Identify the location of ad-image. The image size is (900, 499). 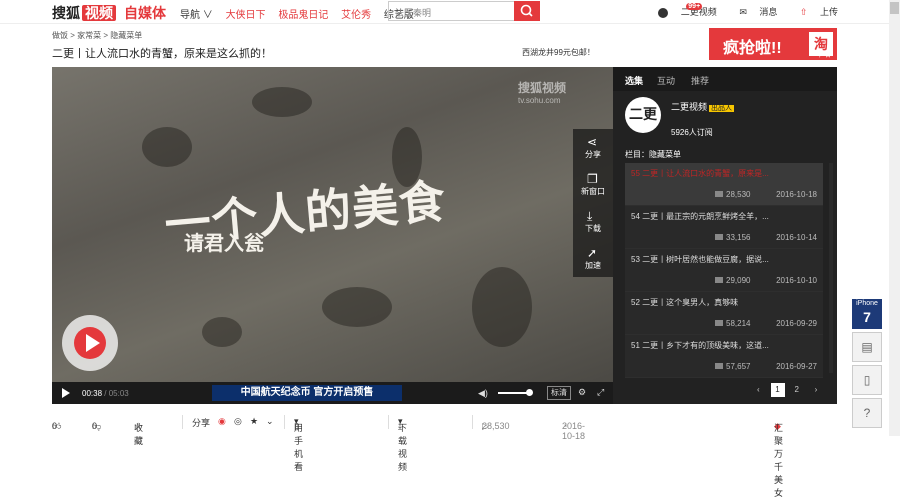
(674, 44).